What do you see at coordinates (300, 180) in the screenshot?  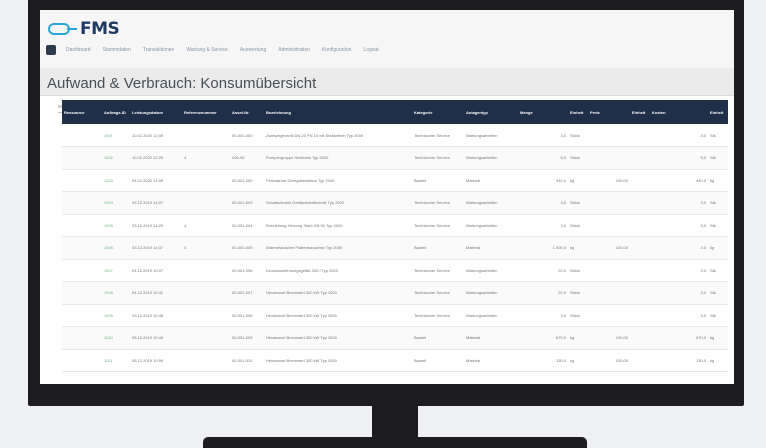 I see `table-cell: Fernwärme-Übergabestation Typ 2000` at bounding box center [300, 180].